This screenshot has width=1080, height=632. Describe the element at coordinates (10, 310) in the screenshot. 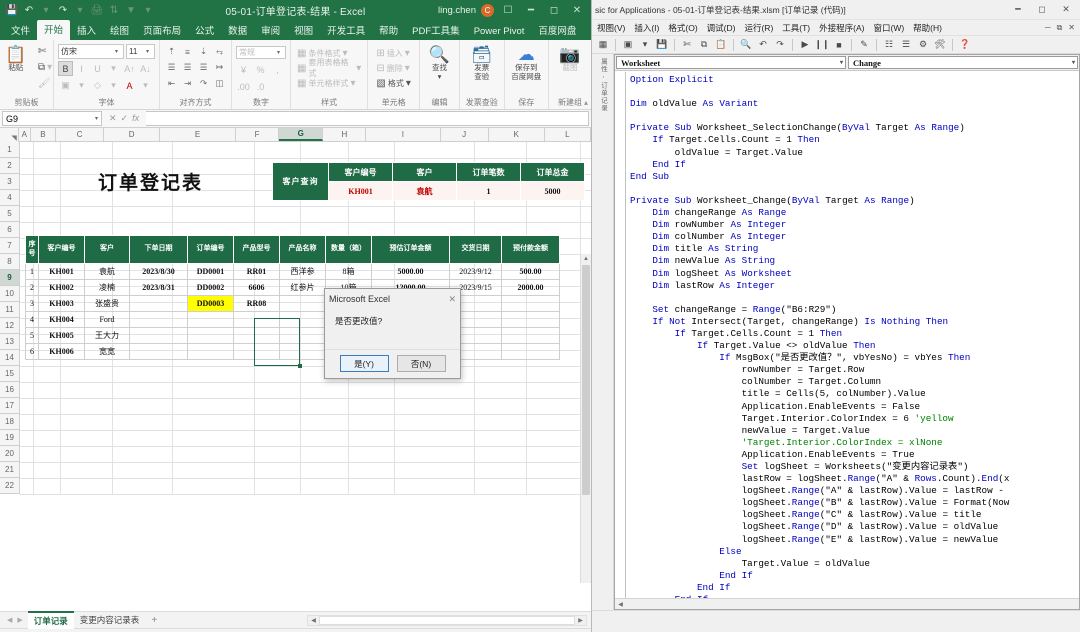

I see `row-header-11: 11` at that location.